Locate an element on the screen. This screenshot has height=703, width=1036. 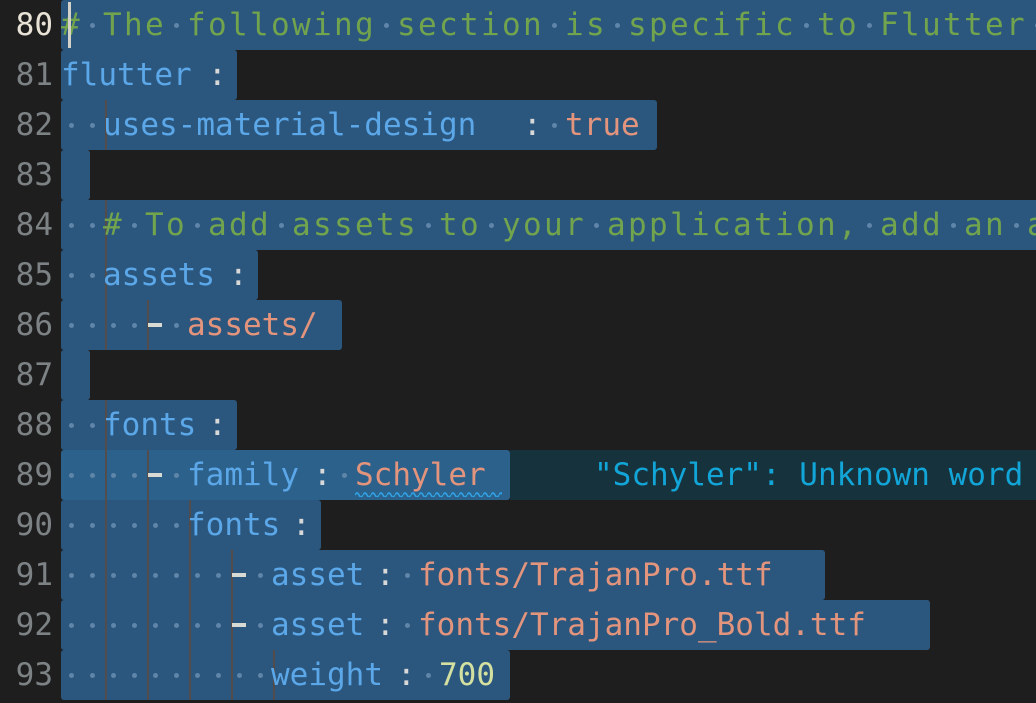
inline-diagnostic-message: "Schyler": Unknown word is located at coordinates (808, 475).